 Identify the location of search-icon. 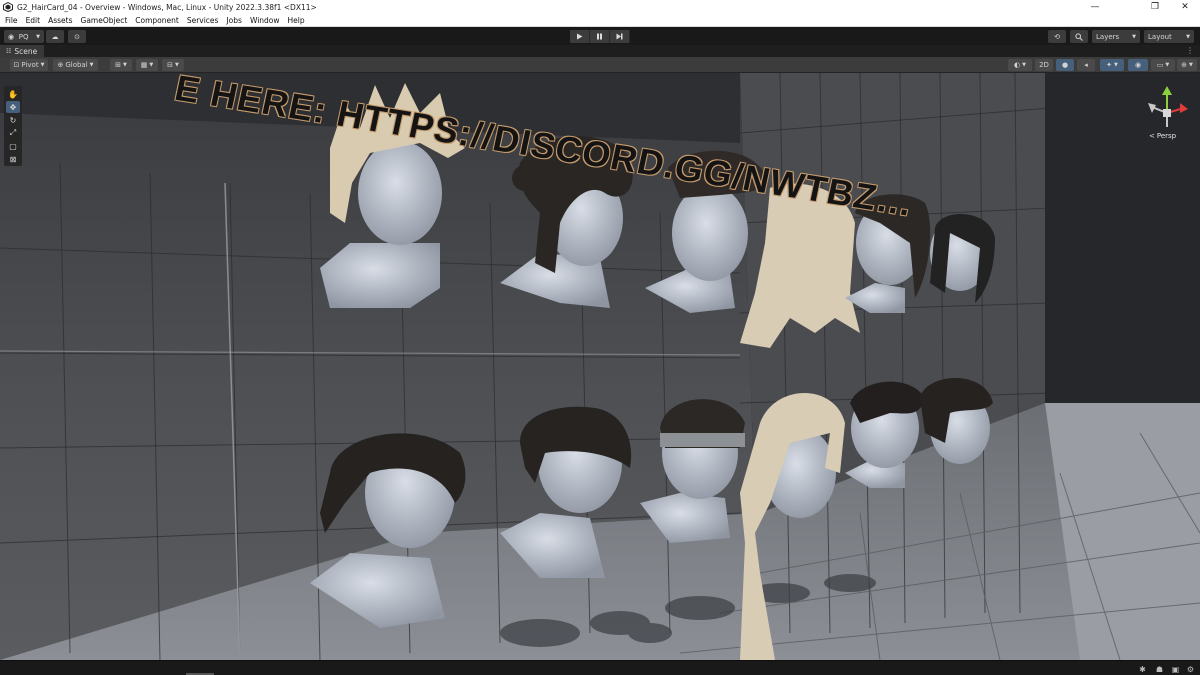
(1079, 36).